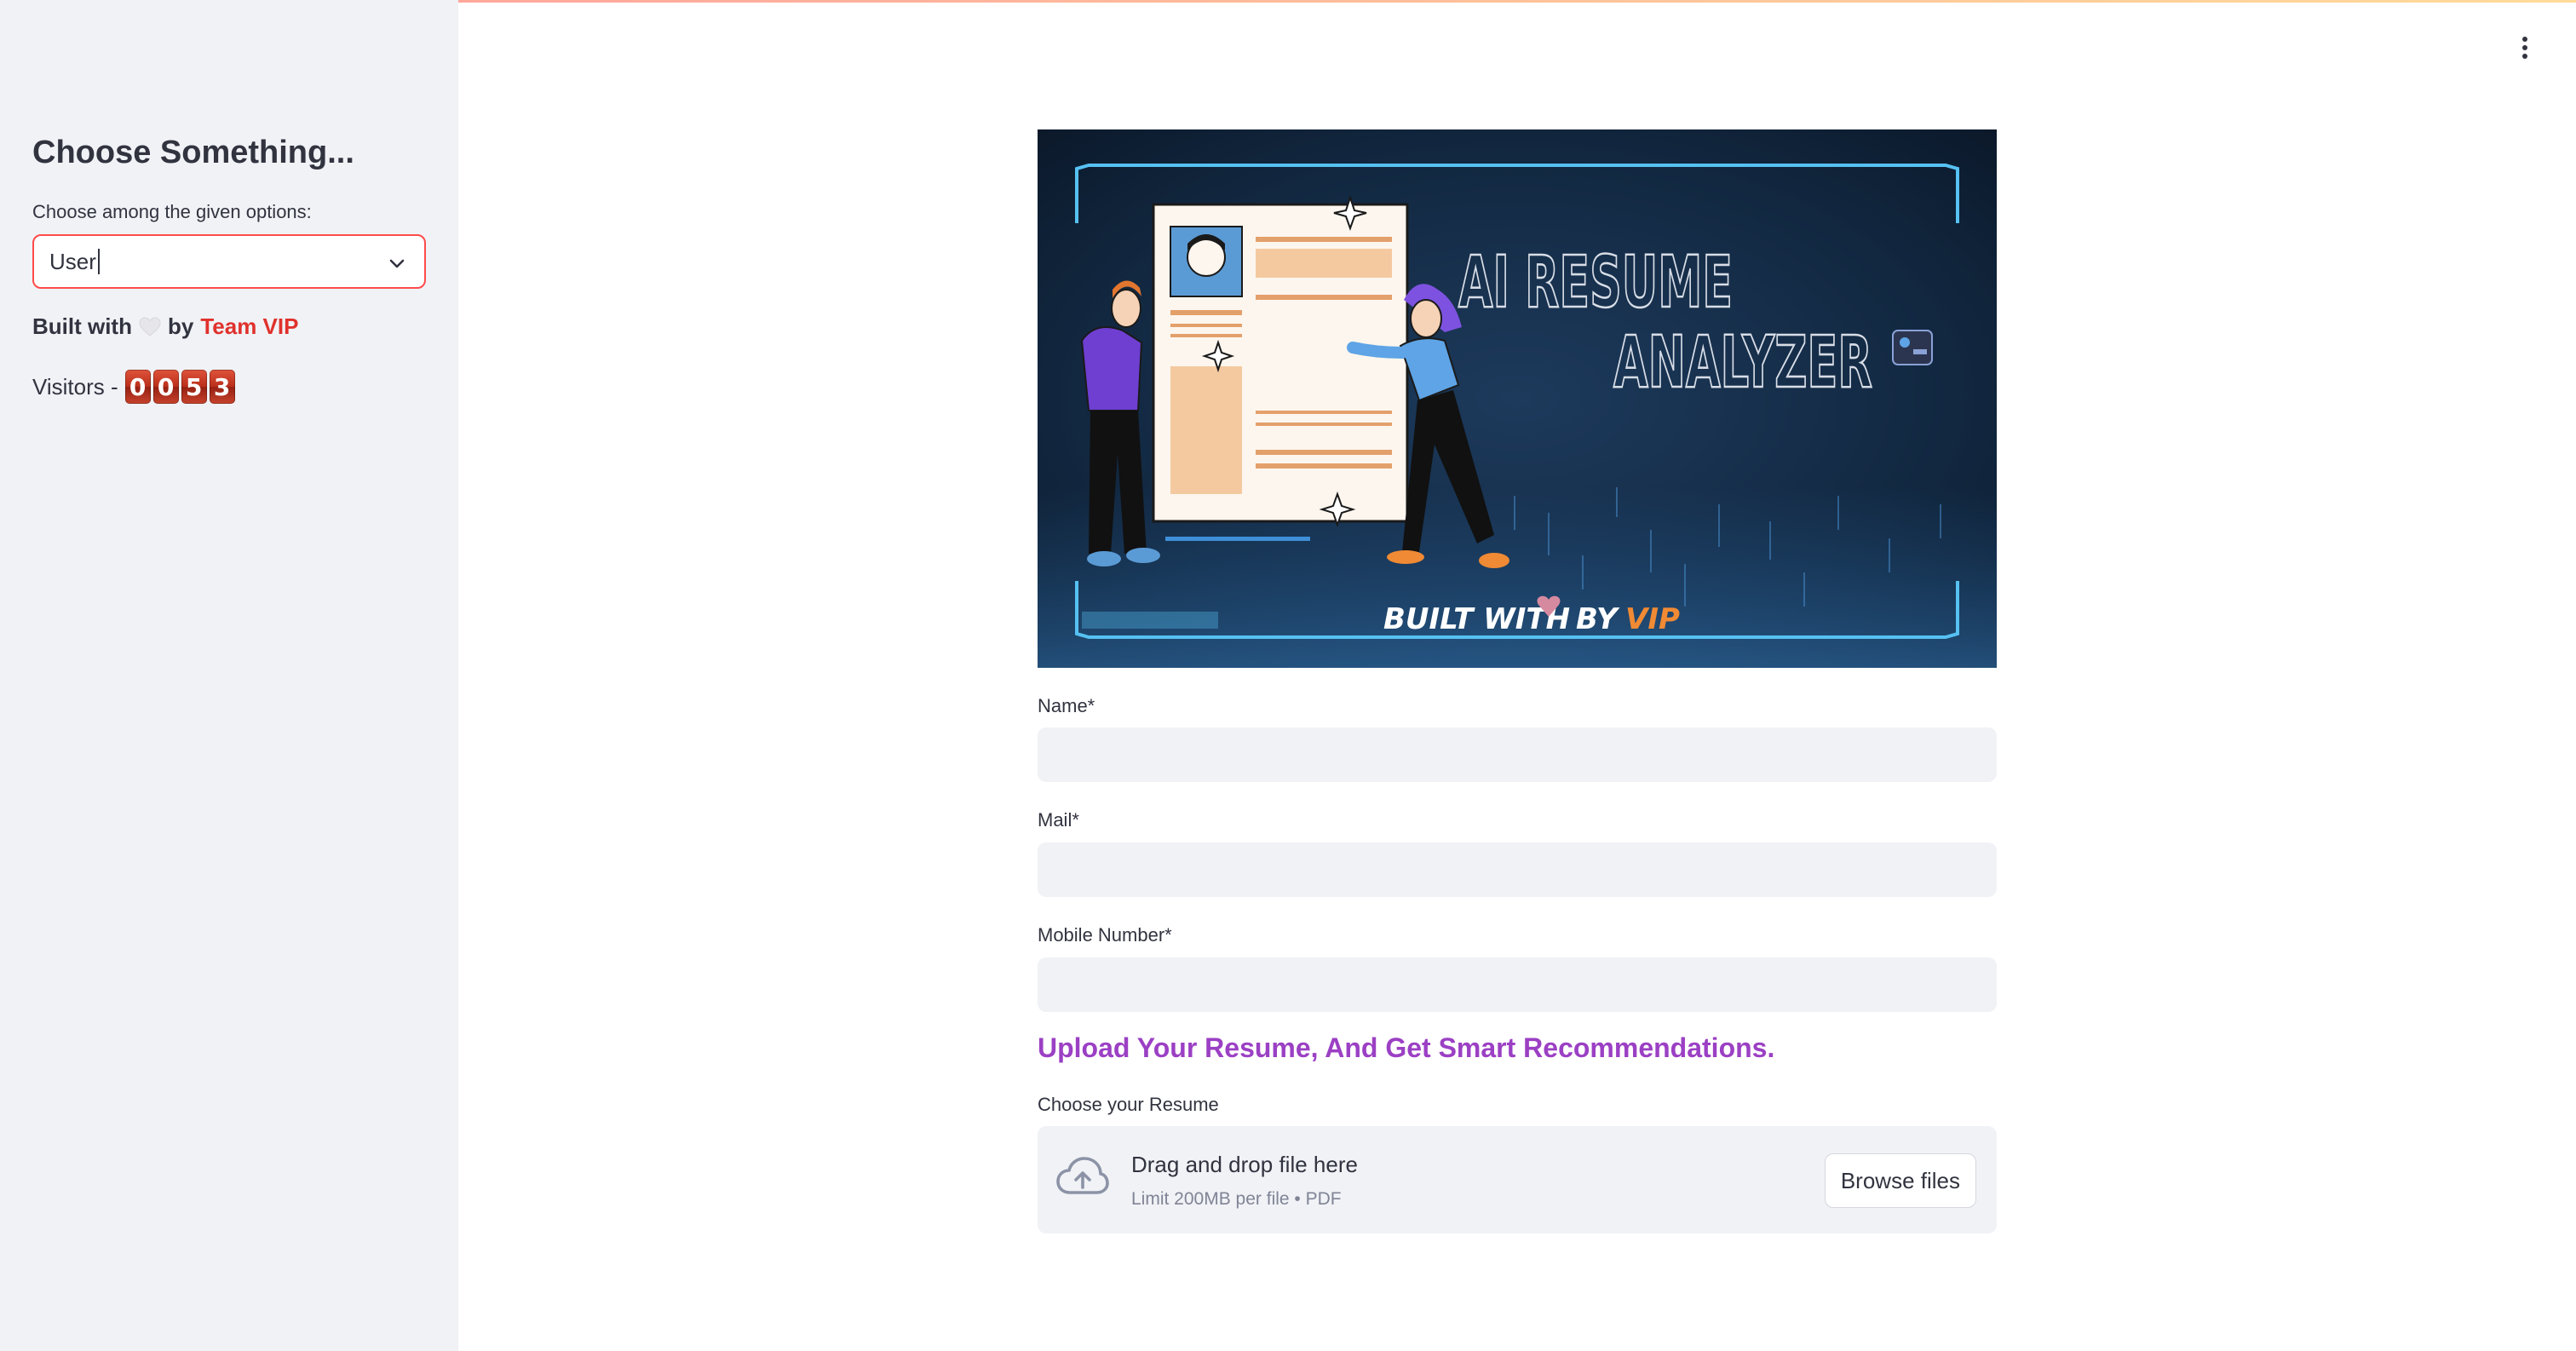 The image size is (2576, 1351). I want to click on mail-input, so click(1518, 870).